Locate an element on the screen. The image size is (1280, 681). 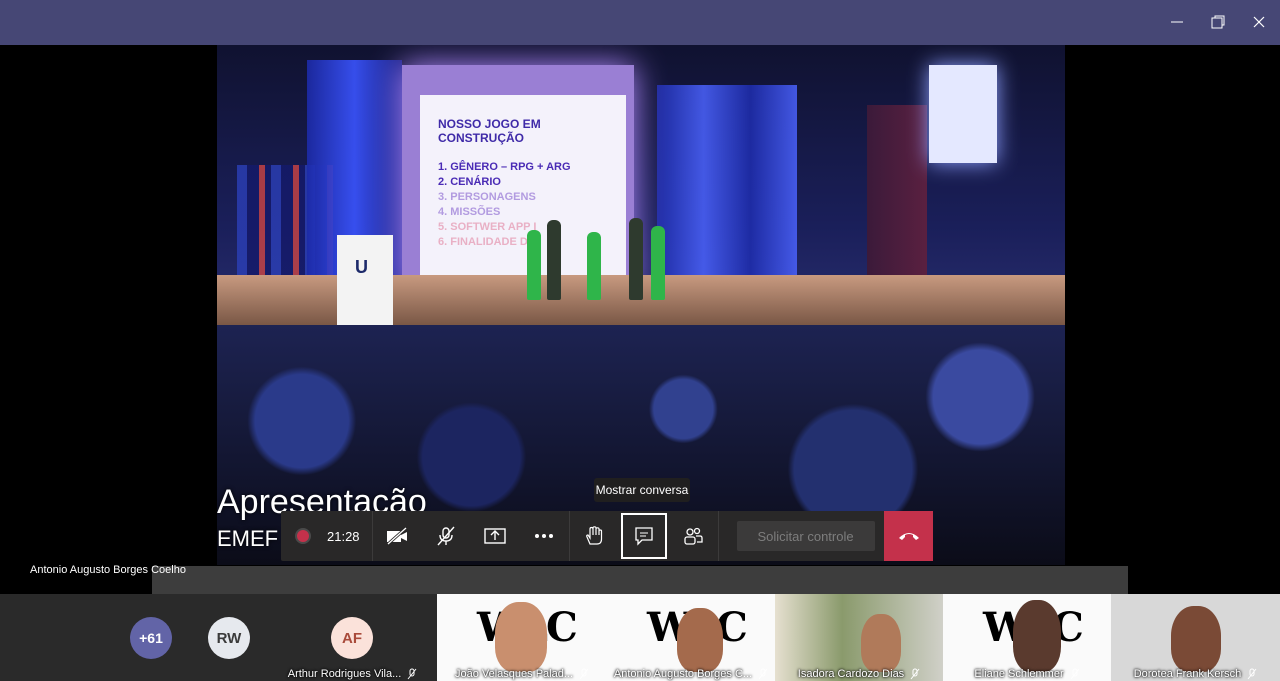
camera-off-button is located at coordinates (397, 536).